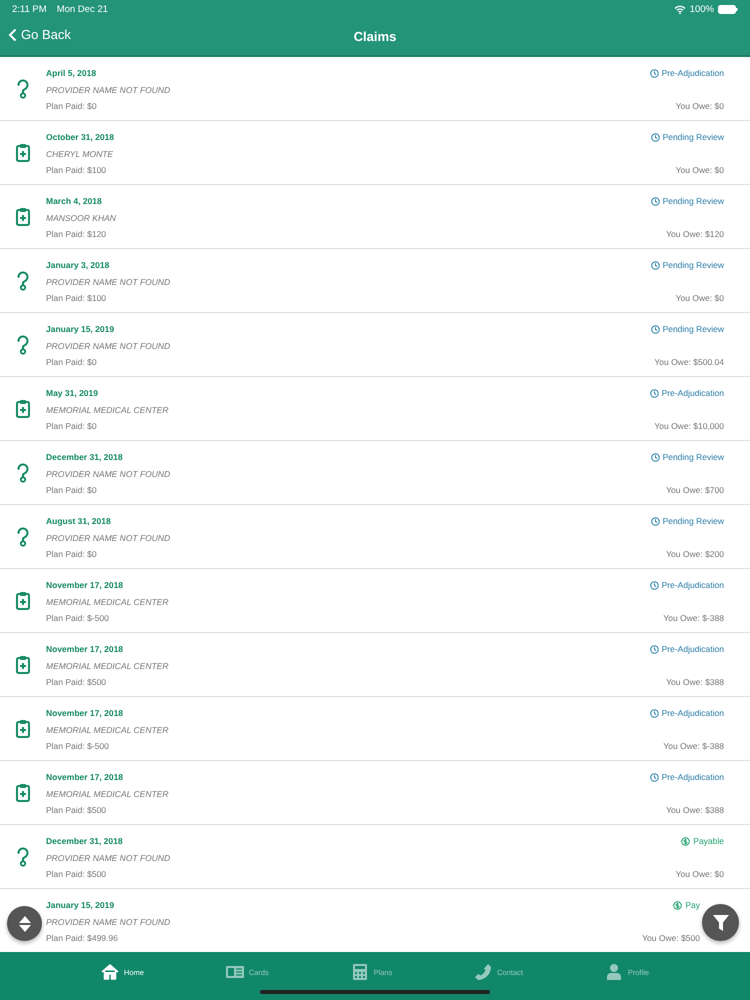 The image size is (750, 1000). I want to click on chevron-left-icon, so click(12, 35).